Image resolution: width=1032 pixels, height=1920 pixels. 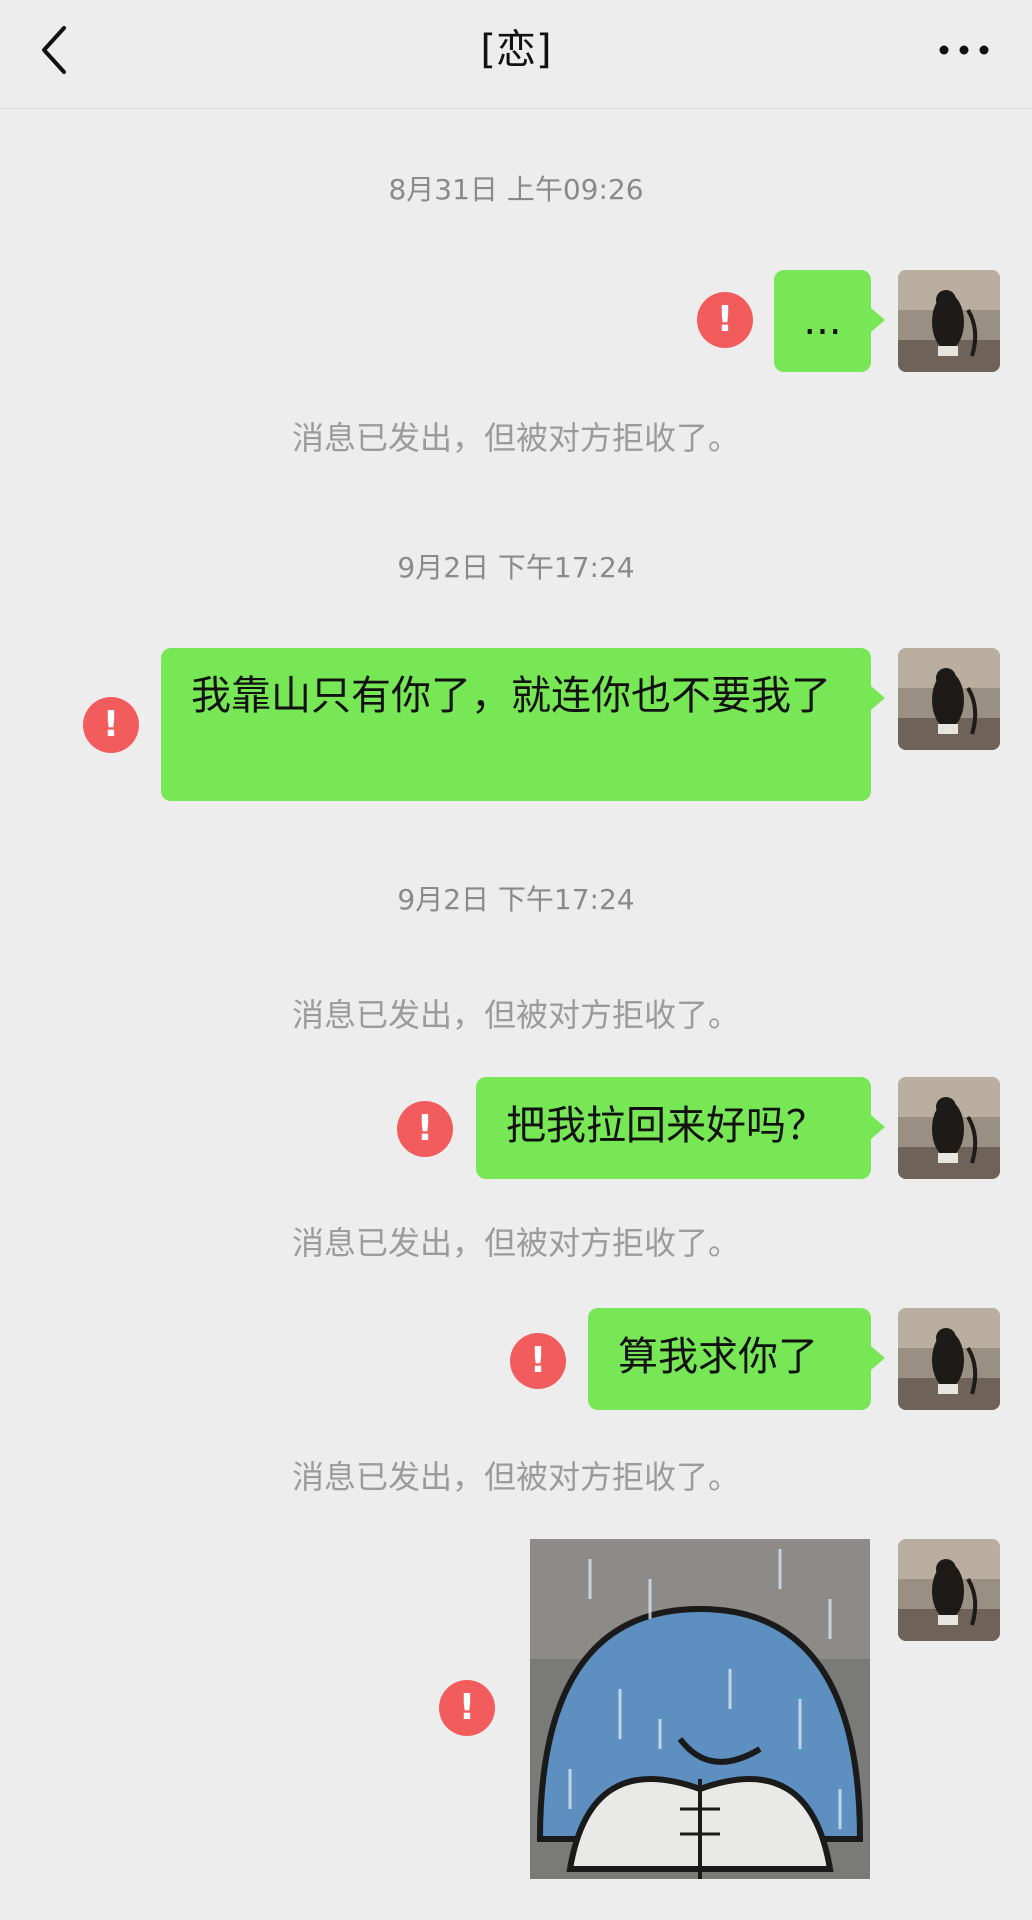 What do you see at coordinates (666, 1126) in the screenshot?
I see `message-text: 把我拉回来好吗？` at bounding box center [666, 1126].